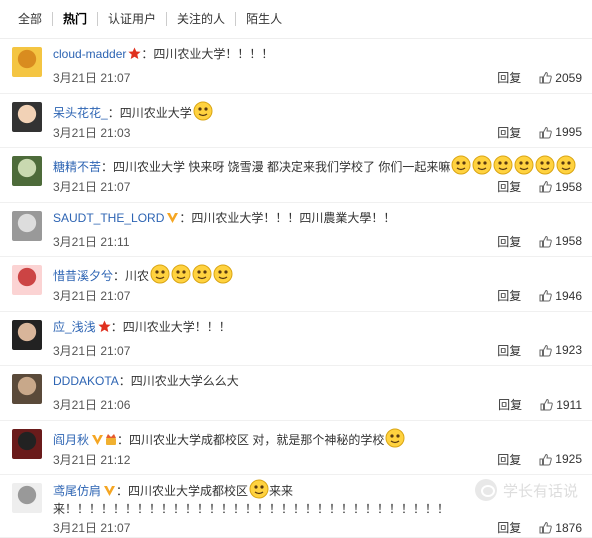 The image size is (592, 538). Describe the element at coordinates (92, 132) in the screenshot. I see `comment-timestamp: 3月21日 21:03` at that location.